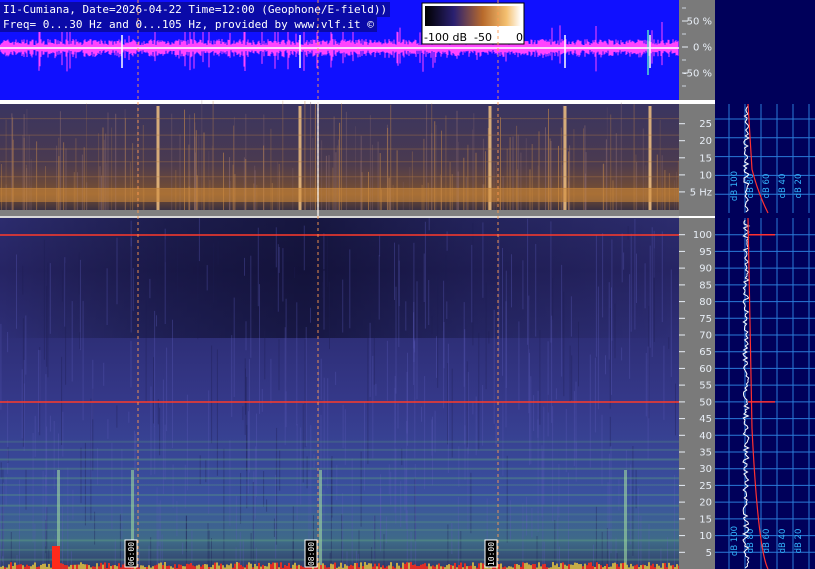 The image size is (815, 569). What do you see at coordinates (519, 37) in the screenshot?
I see `colorbar-label-max: 0` at bounding box center [519, 37].